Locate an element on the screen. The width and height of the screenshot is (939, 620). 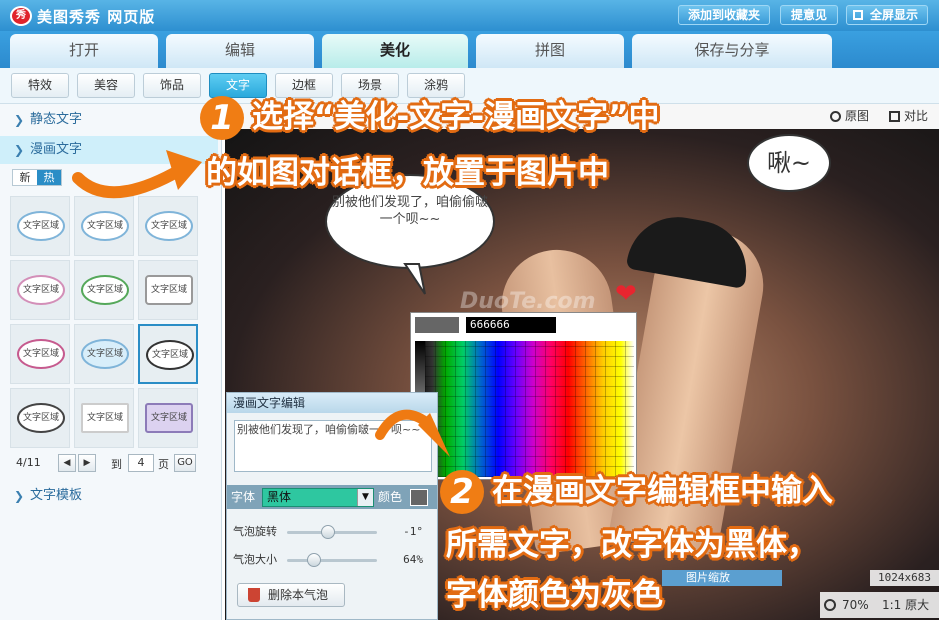
step1-arrow-icon is located at coordinates (137, 174).